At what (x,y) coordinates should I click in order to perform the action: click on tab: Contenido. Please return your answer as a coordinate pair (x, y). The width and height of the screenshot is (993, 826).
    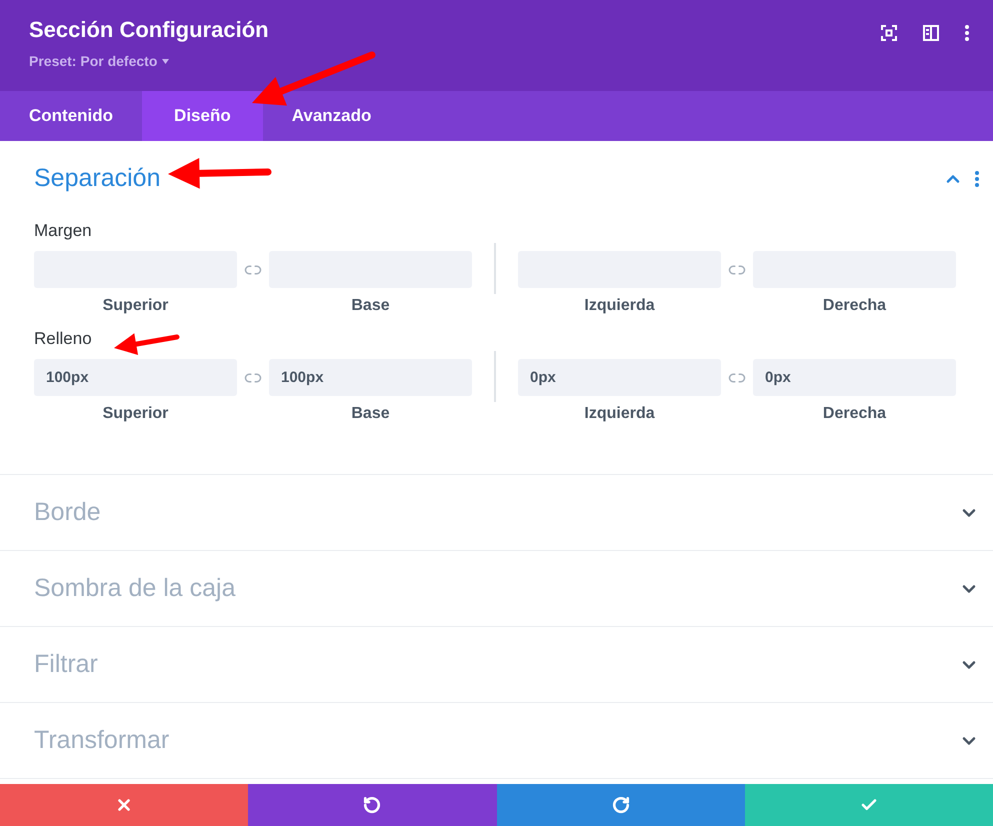
    Looking at the image, I should click on (71, 116).